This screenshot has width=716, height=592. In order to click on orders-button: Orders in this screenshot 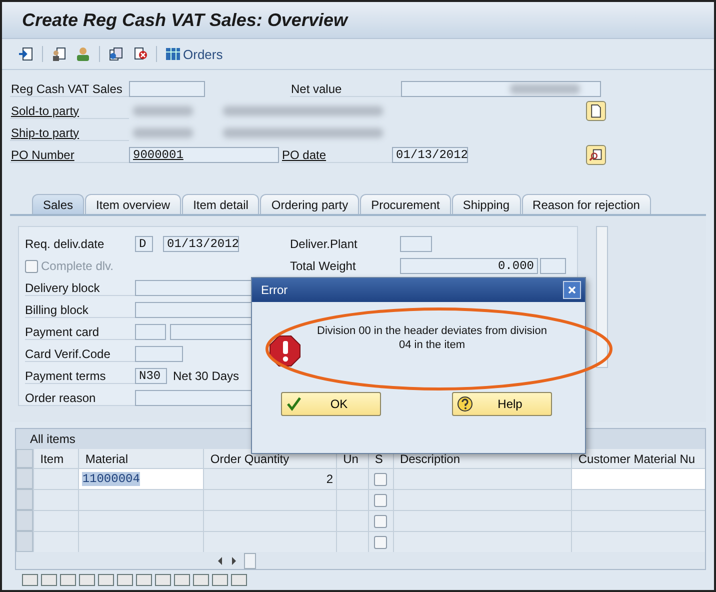, I will do `click(194, 54)`.